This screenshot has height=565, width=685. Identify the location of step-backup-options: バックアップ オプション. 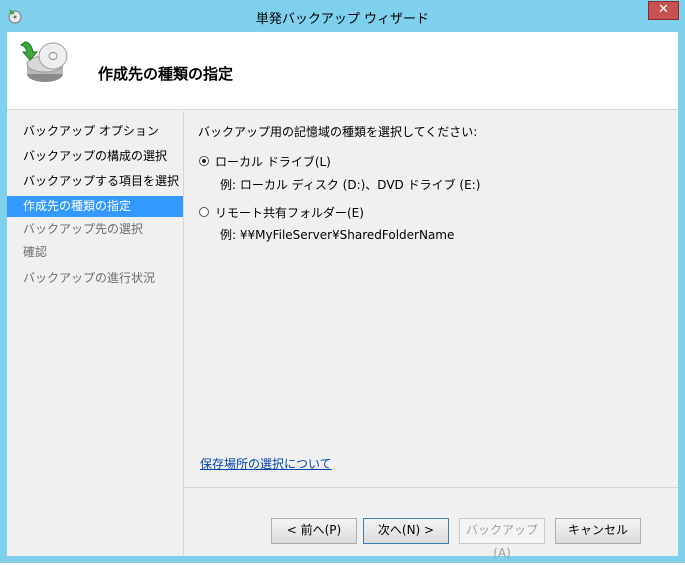
(95, 131).